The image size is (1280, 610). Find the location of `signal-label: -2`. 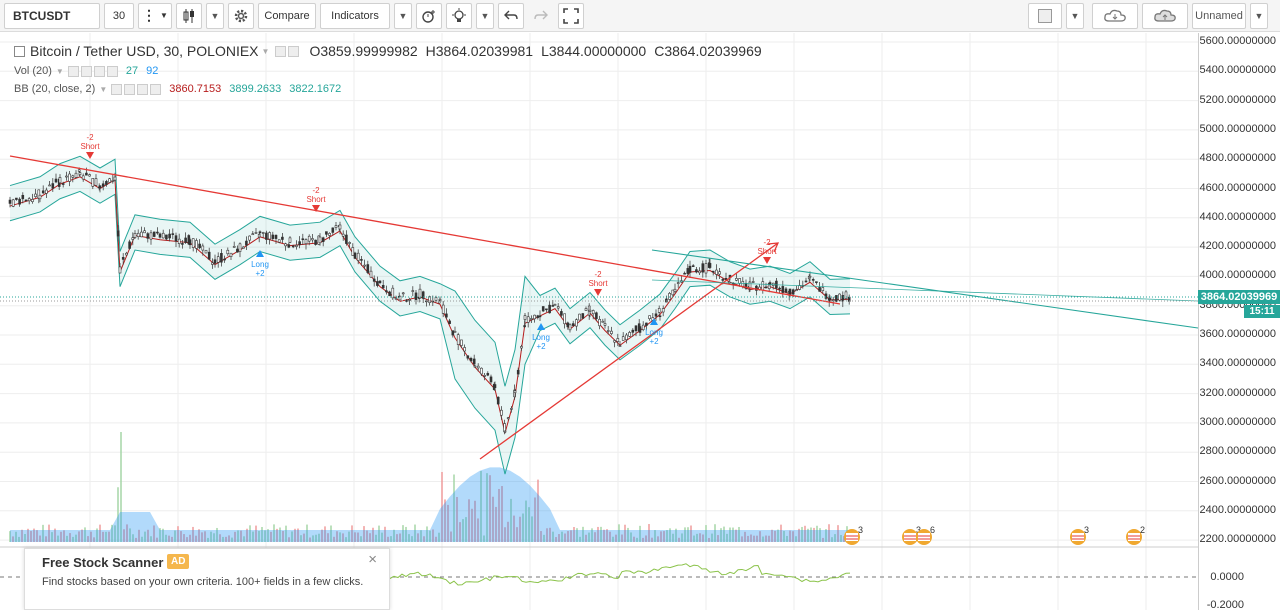

signal-label: -2 is located at coordinates (767, 242).